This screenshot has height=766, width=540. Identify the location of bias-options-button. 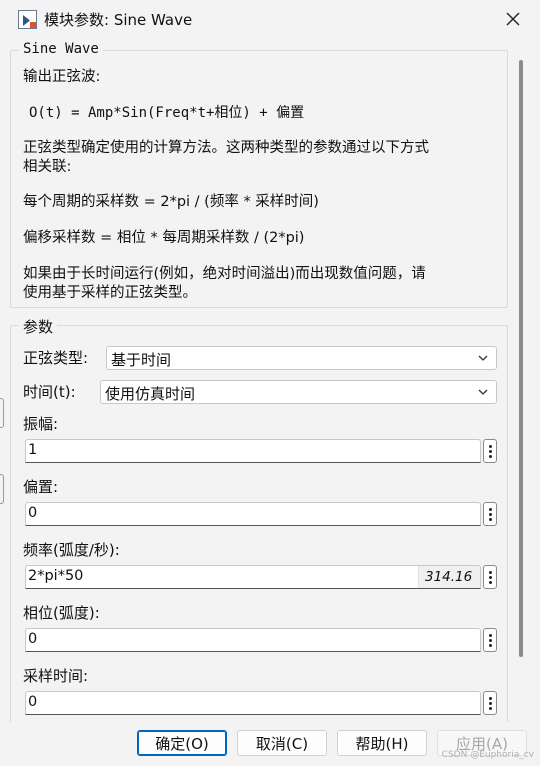
(490, 514).